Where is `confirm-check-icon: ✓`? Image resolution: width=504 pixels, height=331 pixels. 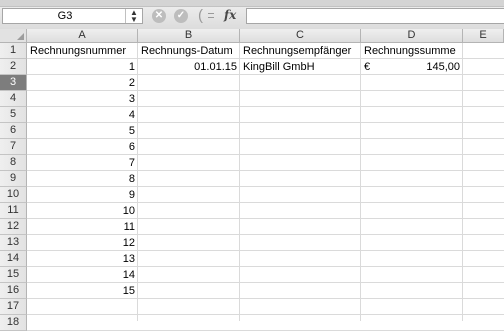
confirm-check-icon: ✓ is located at coordinates (181, 16).